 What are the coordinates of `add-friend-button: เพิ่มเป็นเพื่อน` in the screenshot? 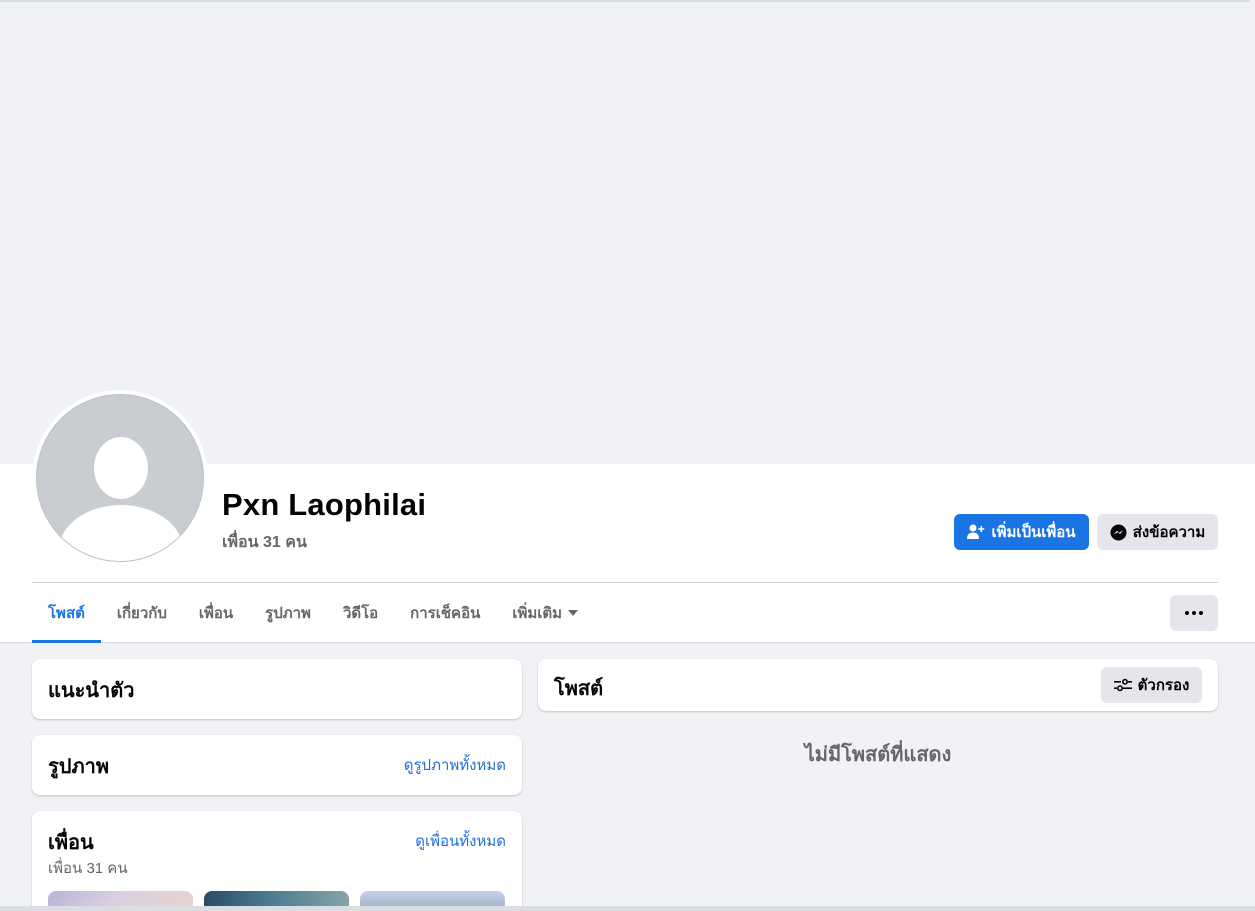 It's located at (1021, 532).